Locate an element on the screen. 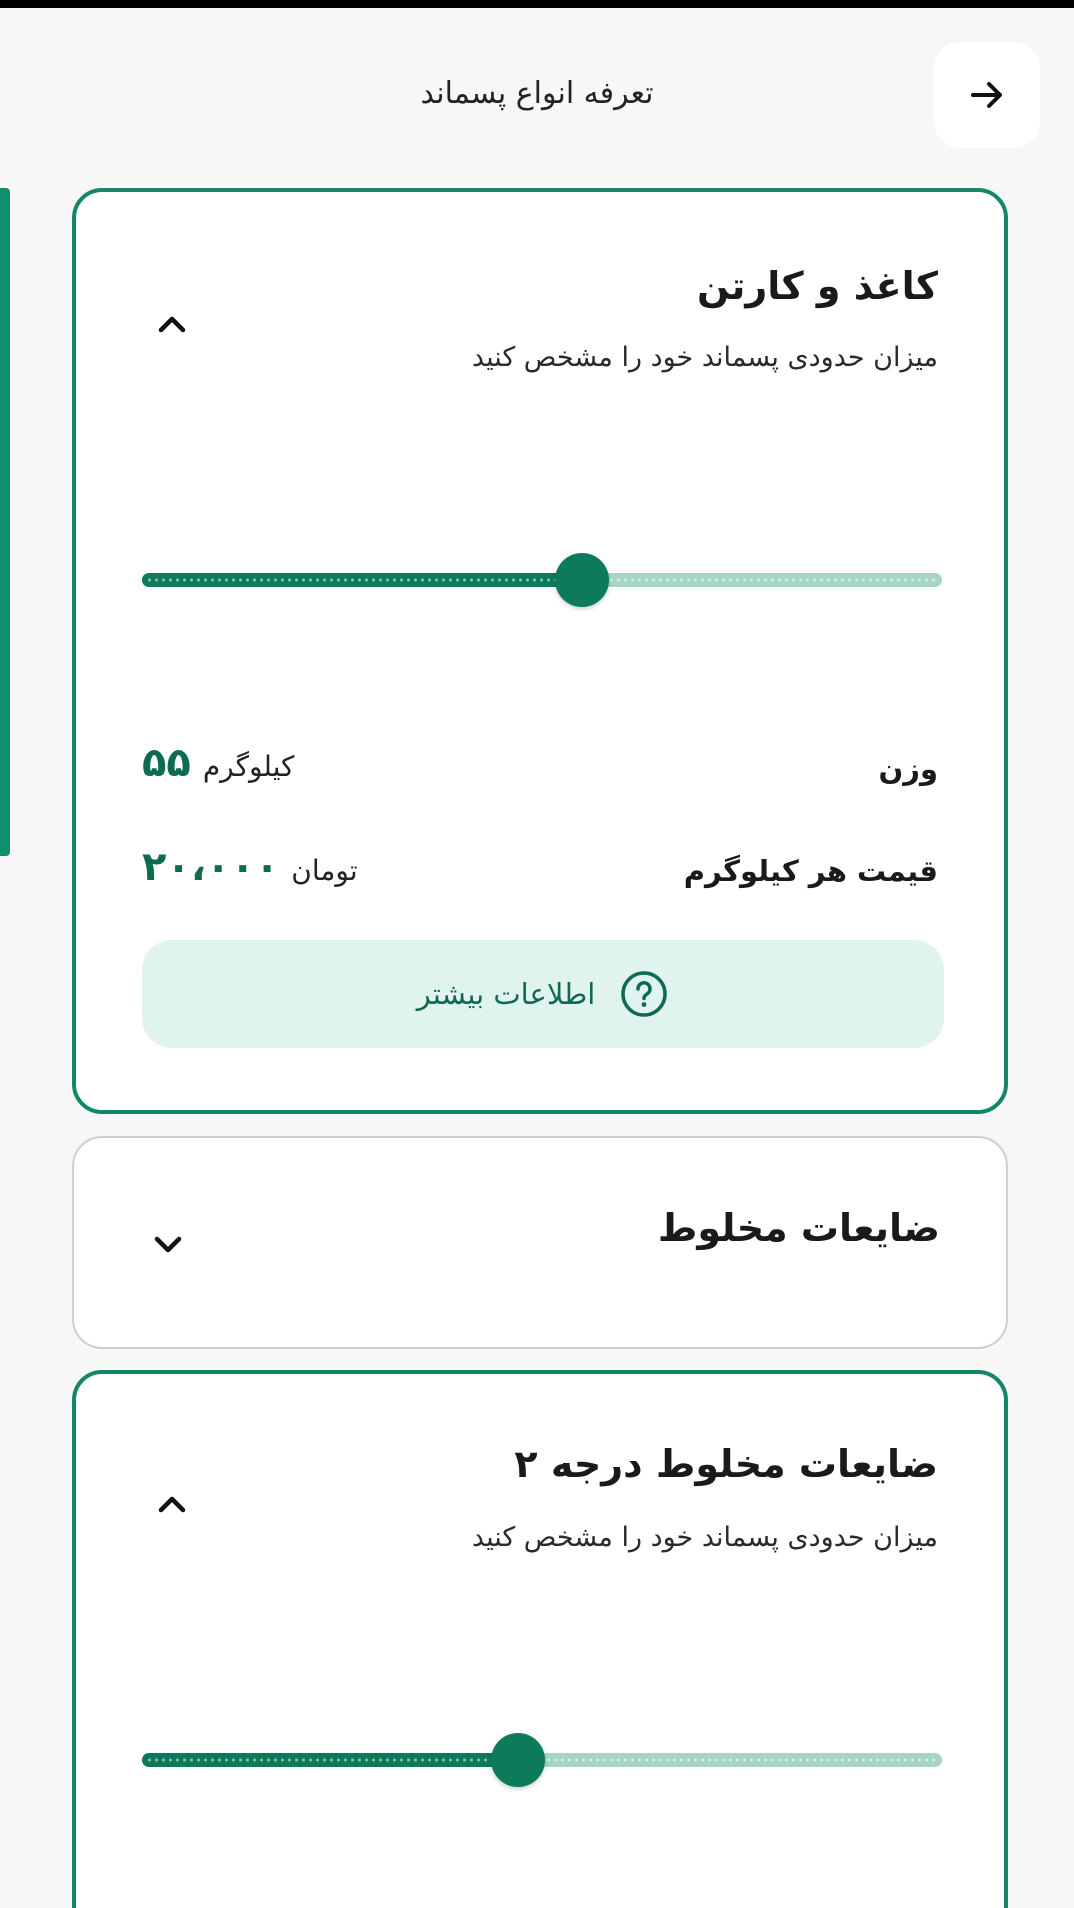 The width and height of the screenshot is (1074, 1908). weight-label: وزن is located at coordinates (908, 769).